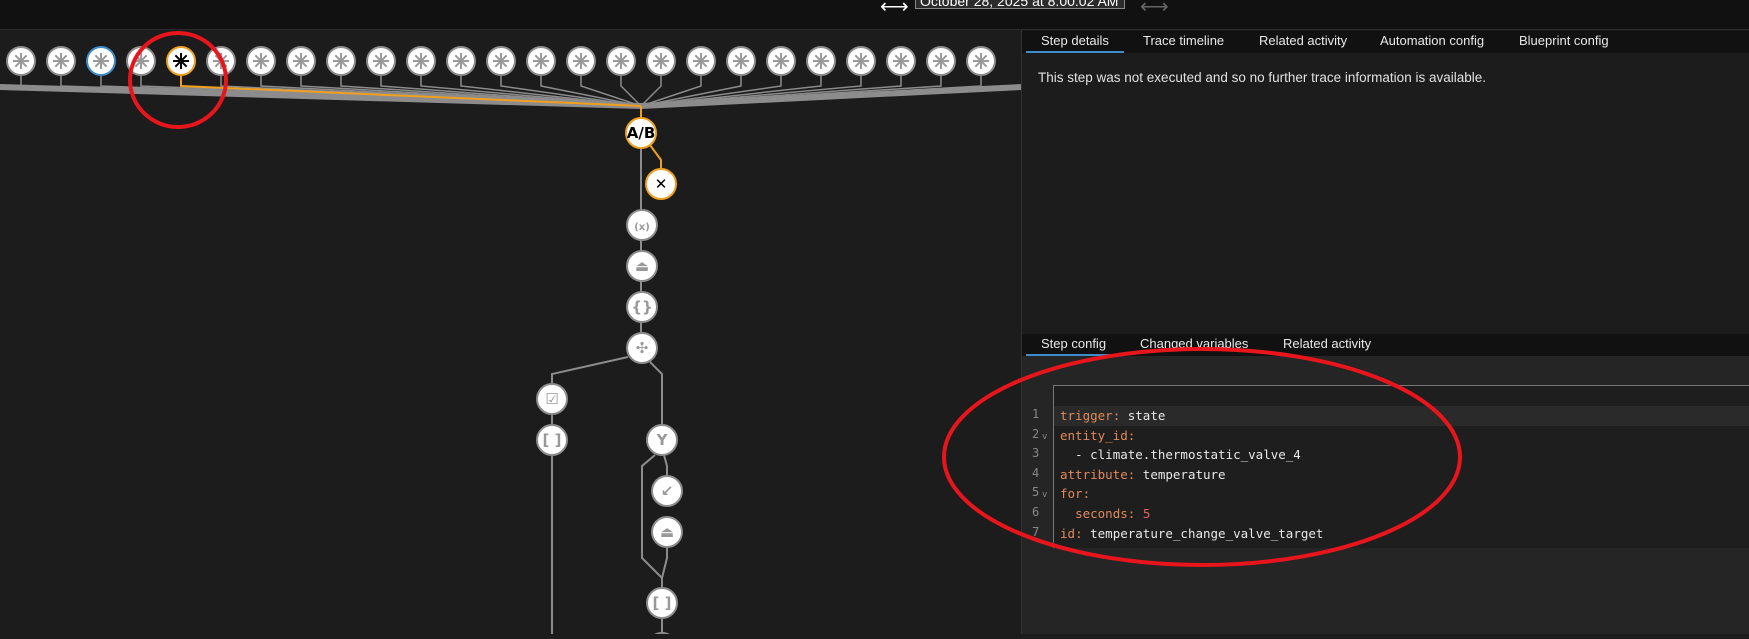 The image size is (1749, 639). Describe the element at coordinates (551, 399) in the screenshot. I see `condition-check-icon: ☑` at that location.